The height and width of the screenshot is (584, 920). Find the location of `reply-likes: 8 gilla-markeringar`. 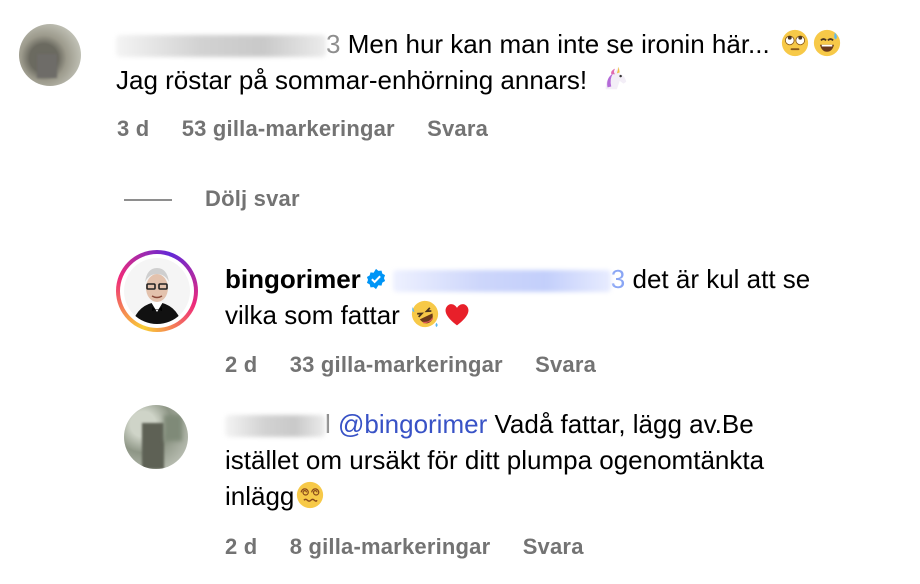

reply-likes: 8 gilla-markeringar is located at coordinates (390, 546).